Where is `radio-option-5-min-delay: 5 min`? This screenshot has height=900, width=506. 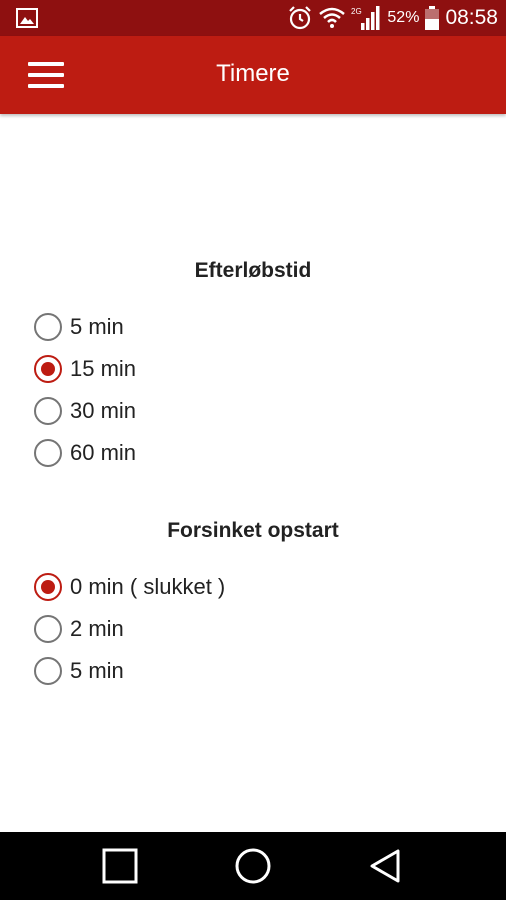
radio-option-5-min-delay: 5 min is located at coordinates (129, 671).